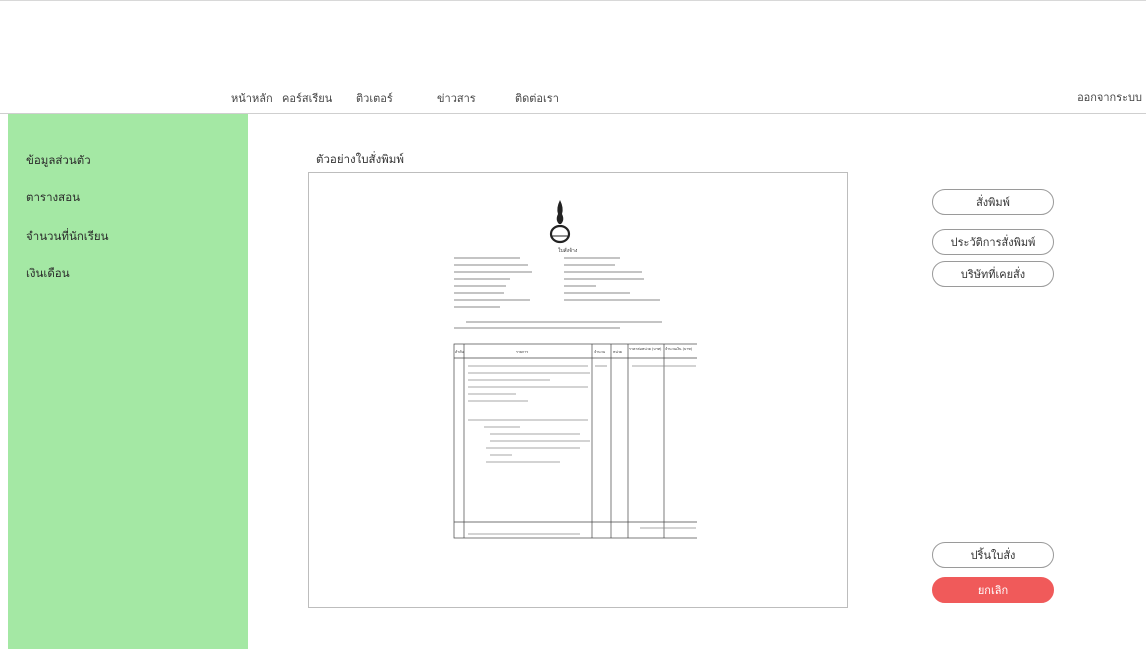 The width and height of the screenshot is (1146, 649). I want to click on doc-th-unit: หน่วย, so click(617, 352).